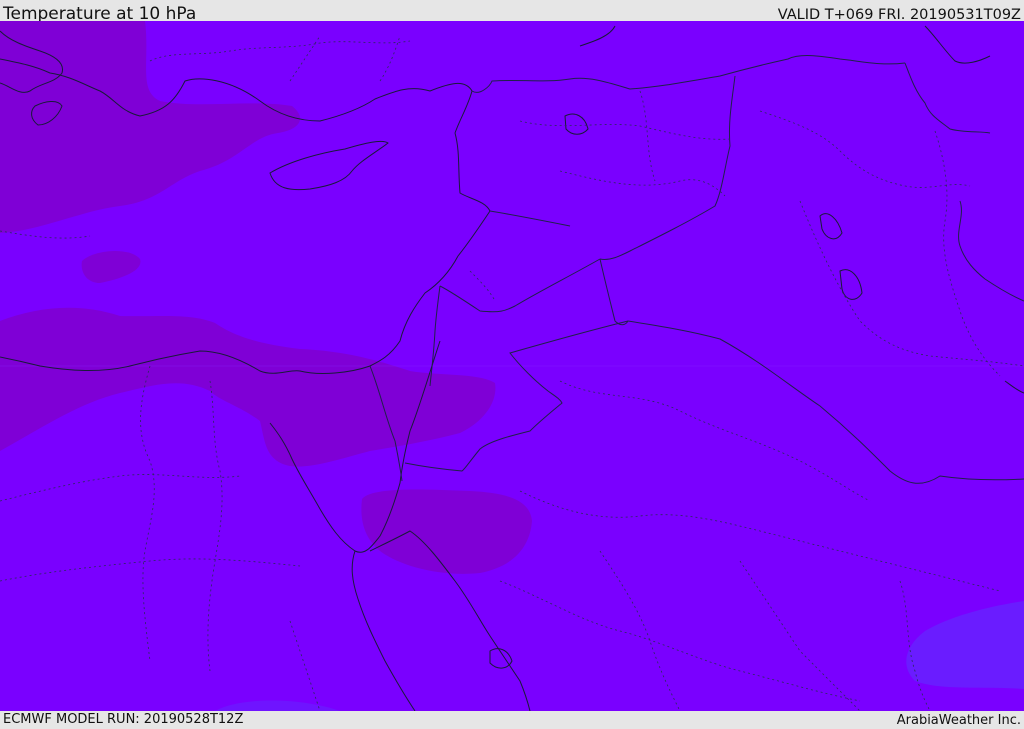  I want to click on model-run-label: ECMWF MODEL RUN: 20190528T12Z, so click(123, 719).